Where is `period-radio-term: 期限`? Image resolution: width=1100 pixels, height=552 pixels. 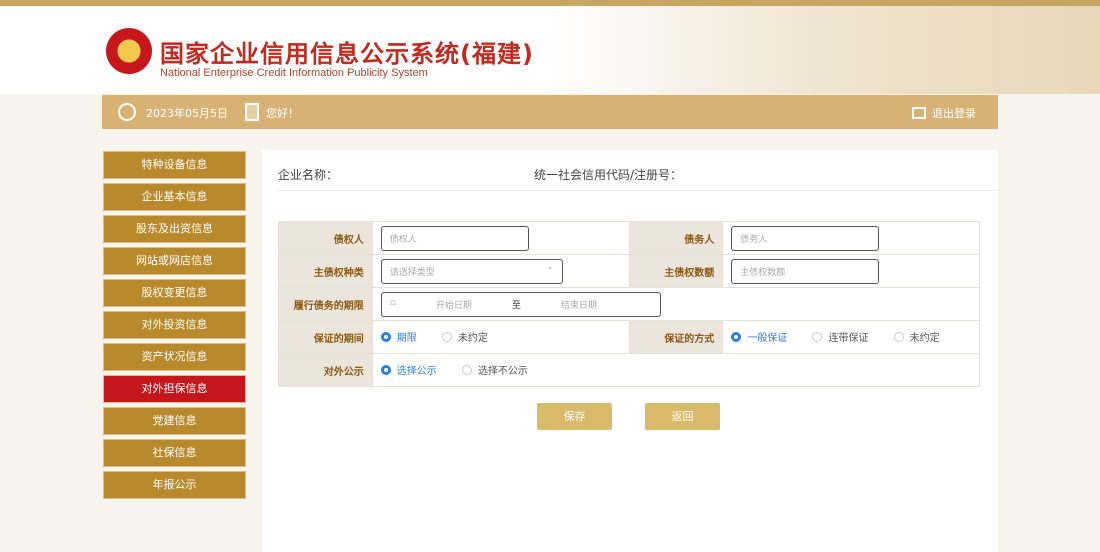
period-radio-term: 期限 is located at coordinates (398, 337).